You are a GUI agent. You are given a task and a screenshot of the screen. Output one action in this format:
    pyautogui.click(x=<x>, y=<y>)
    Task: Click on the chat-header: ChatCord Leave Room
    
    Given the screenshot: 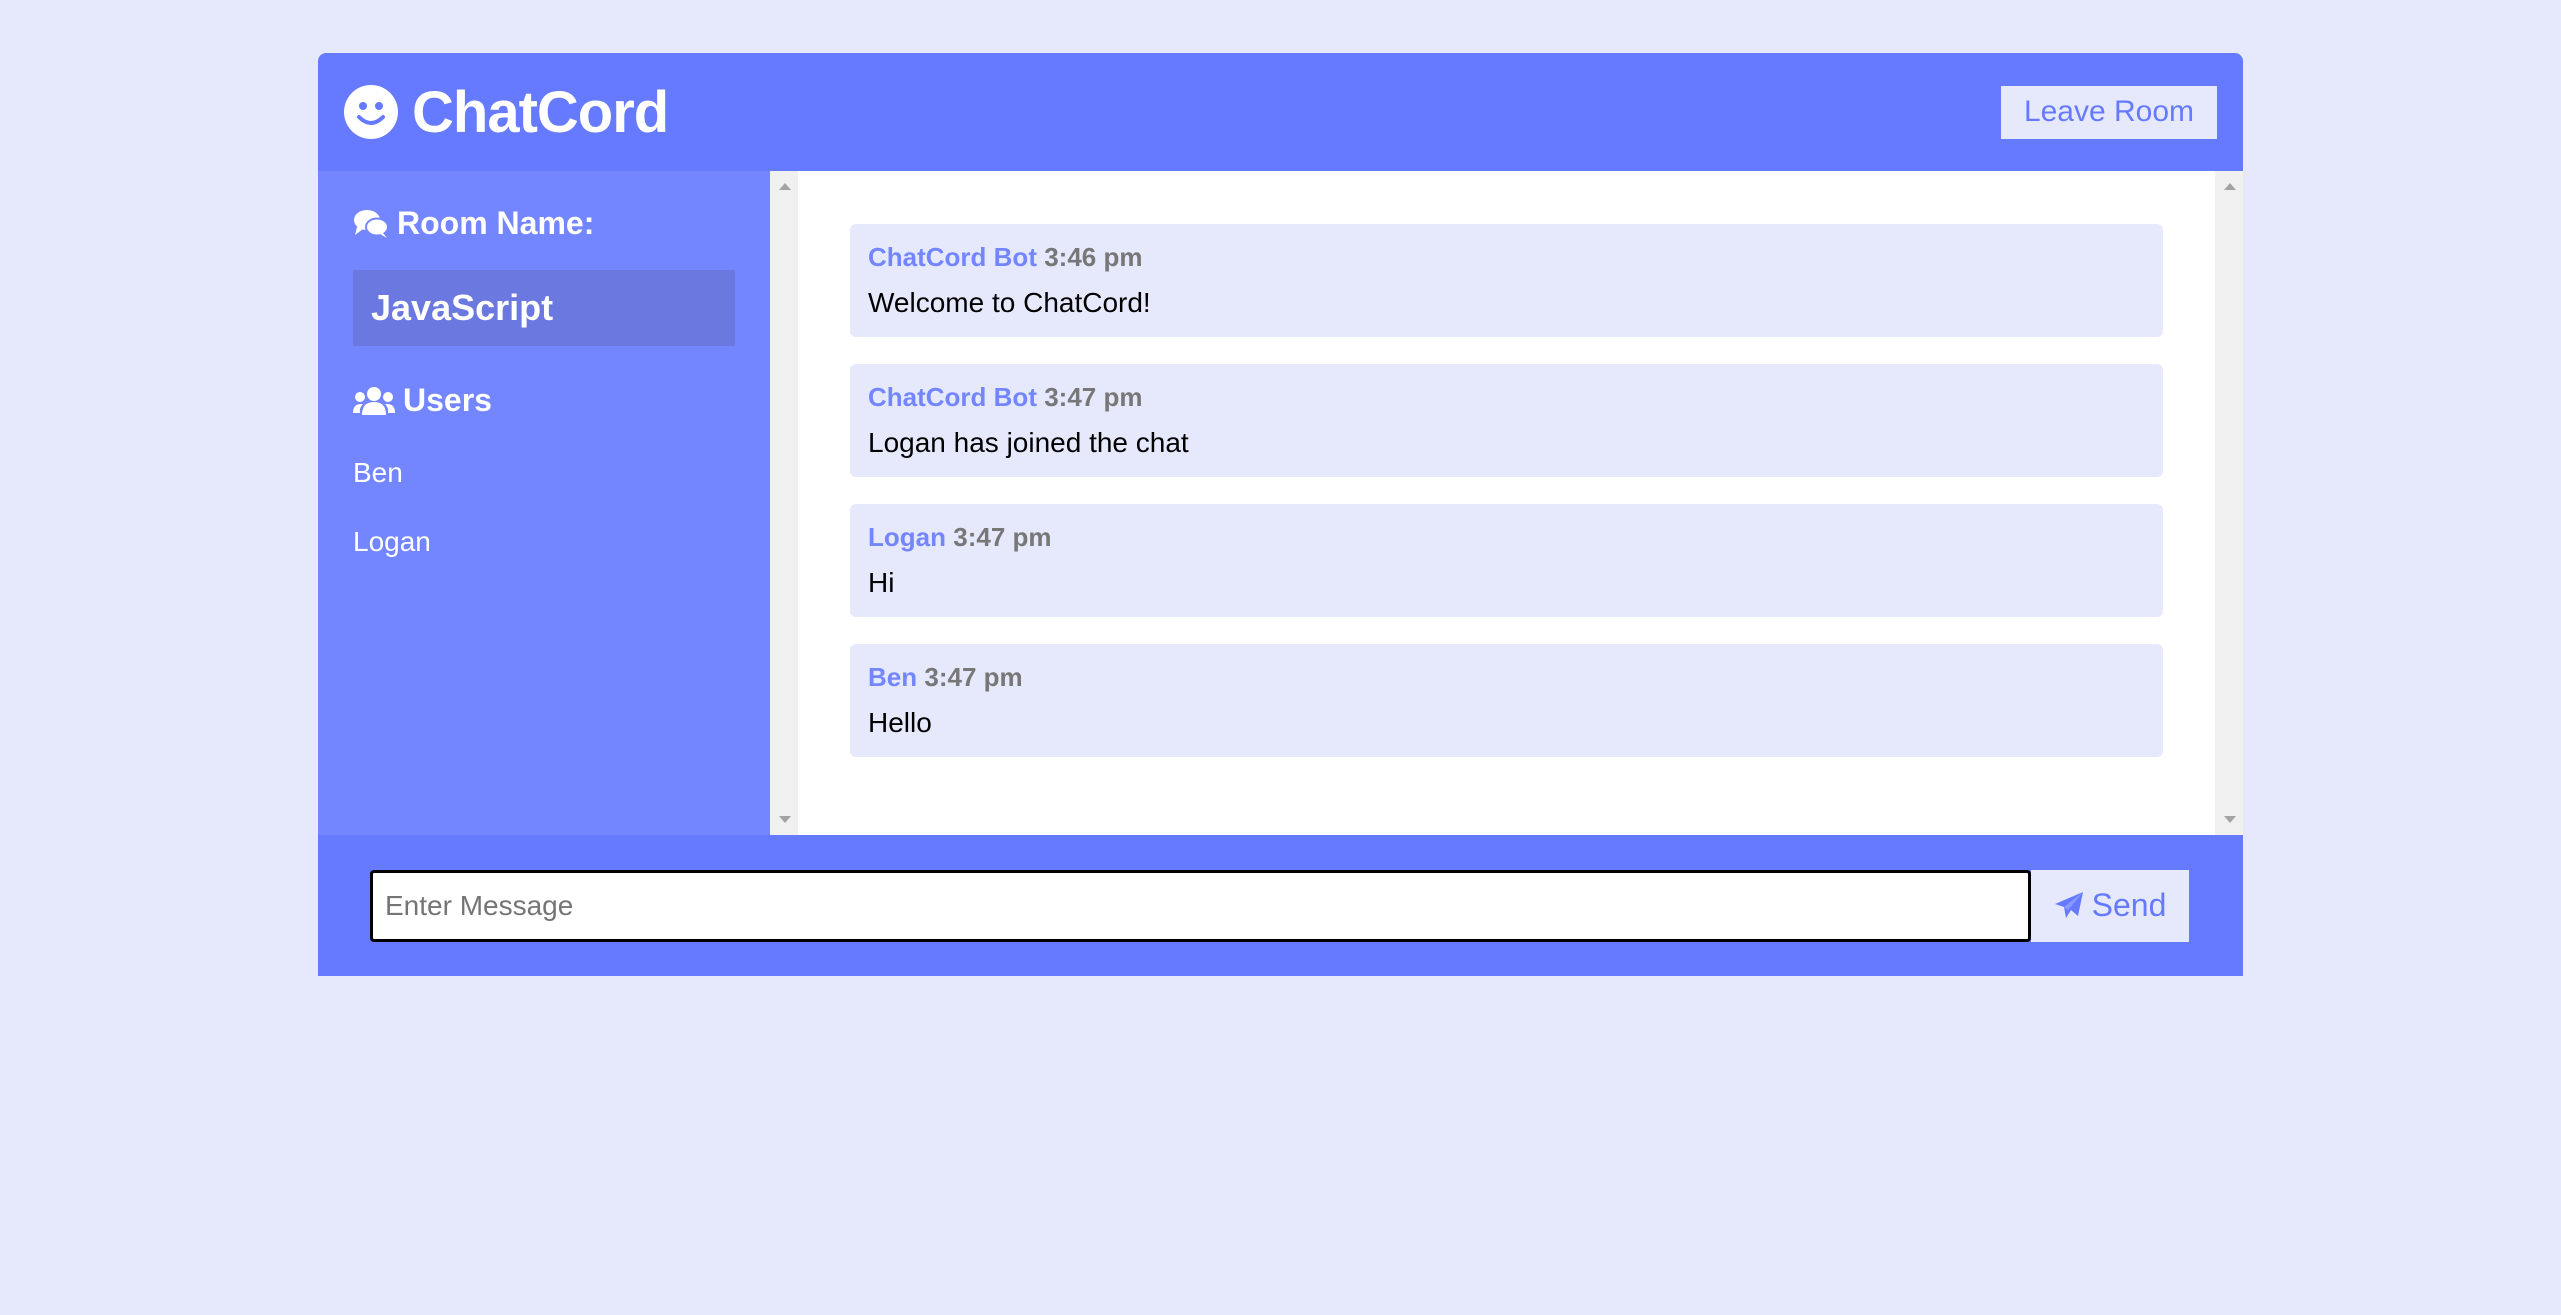 What is the action you would take?
    pyautogui.click(x=1280, y=112)
    